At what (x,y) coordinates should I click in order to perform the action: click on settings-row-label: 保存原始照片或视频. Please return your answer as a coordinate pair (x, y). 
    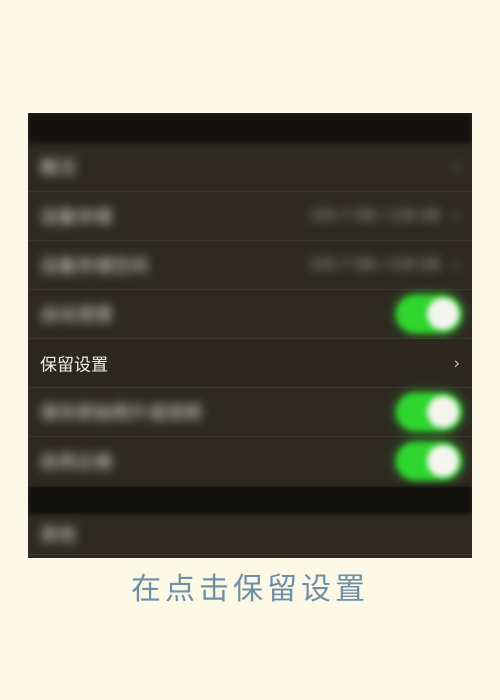
    Looking at the image, I should click on (121, 413).